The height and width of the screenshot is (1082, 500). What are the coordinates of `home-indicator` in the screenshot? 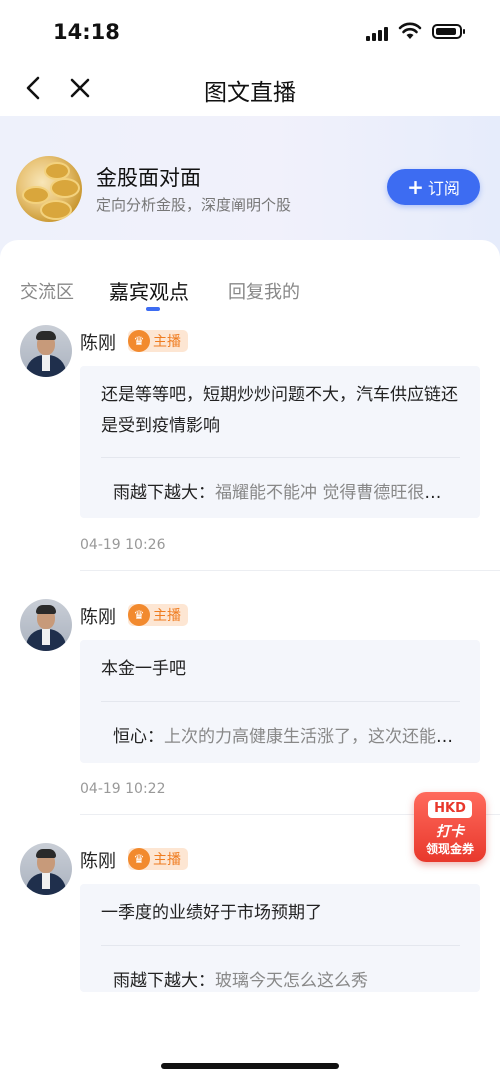 It's located at (250, 1066).